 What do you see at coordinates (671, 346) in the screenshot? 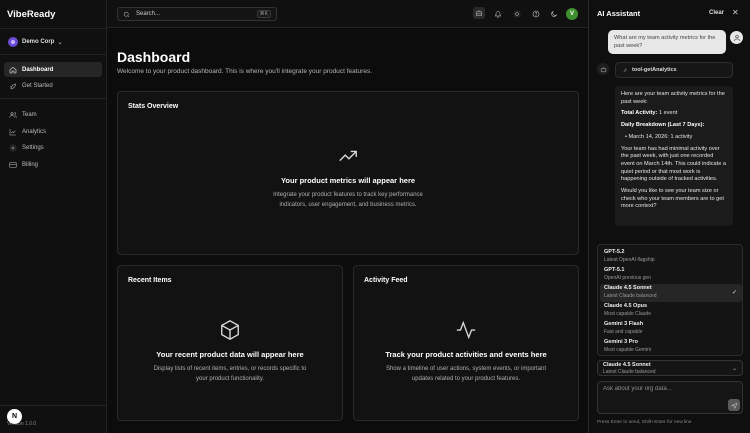
I see `model-option: Gemini 3 Pro Most capable Gemini` at bounding box center [671, 346].